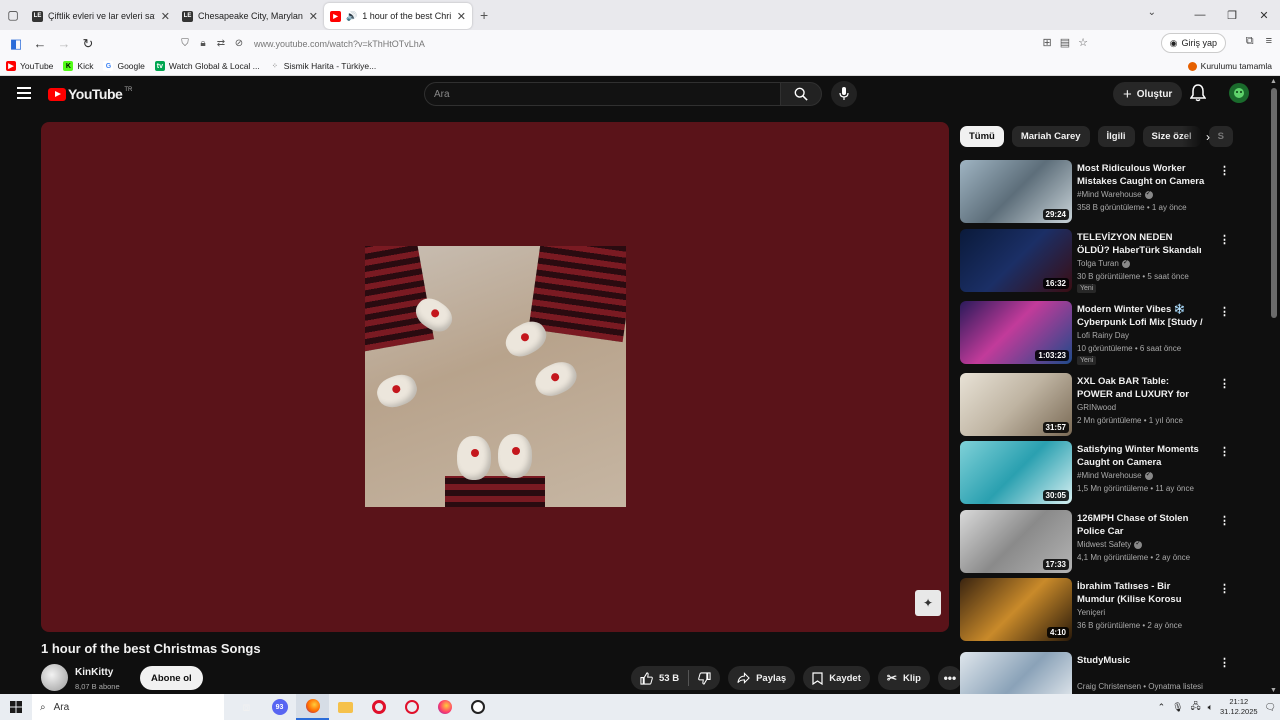 The height and width of the screenshot is (720, 1280). Describe the element at coordinates (1142, 525) in the screenshot. I see `recommendation-title: 126MPH Chase of Stolen Police Car` at that location.